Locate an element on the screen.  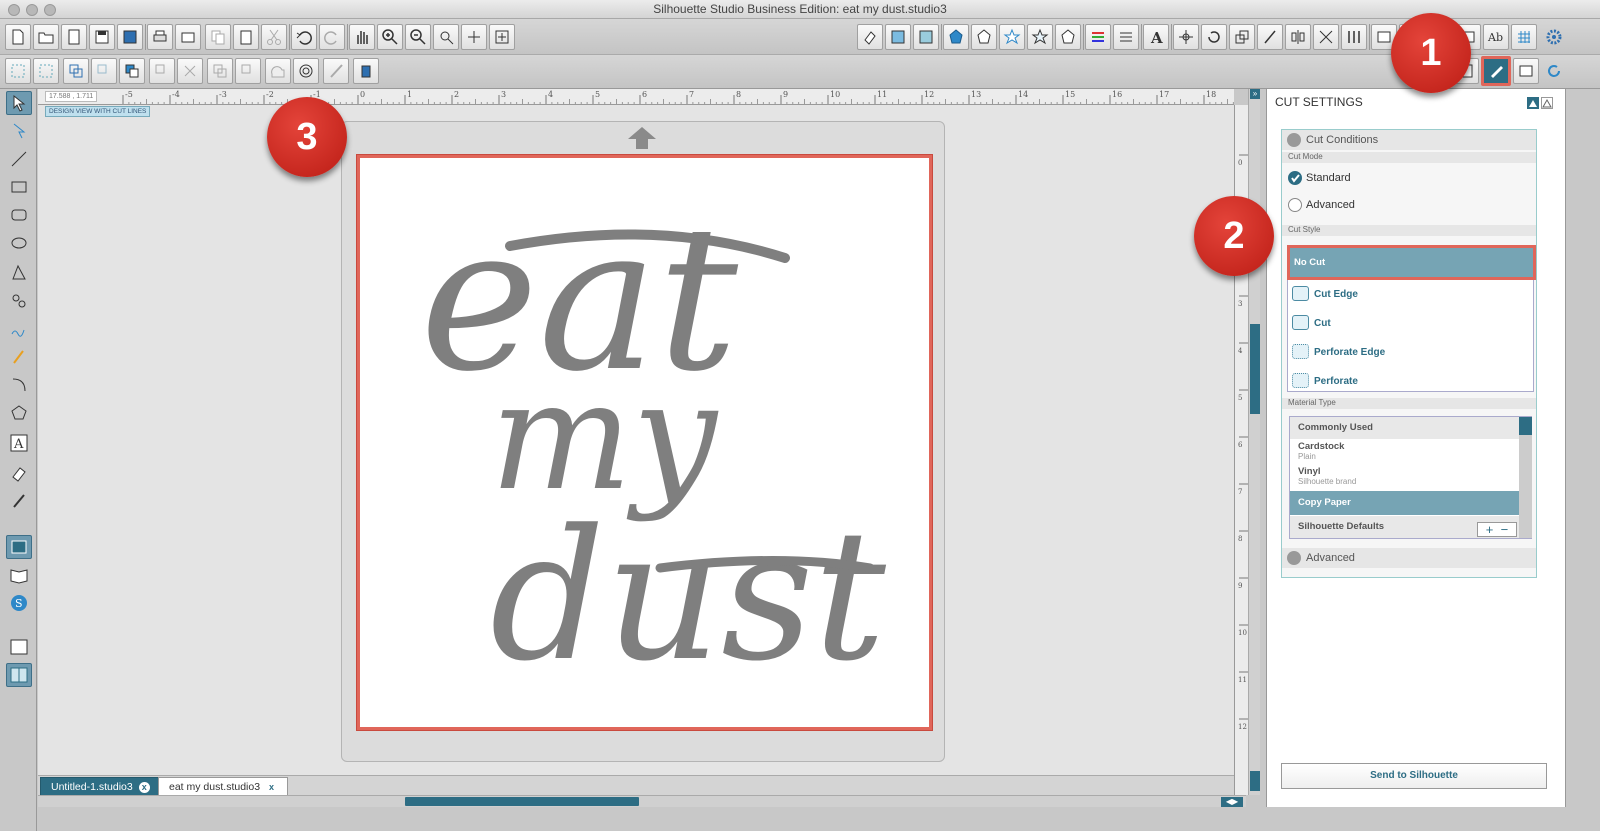
rectangle-tool-icon is located at coordinates (19, 187).